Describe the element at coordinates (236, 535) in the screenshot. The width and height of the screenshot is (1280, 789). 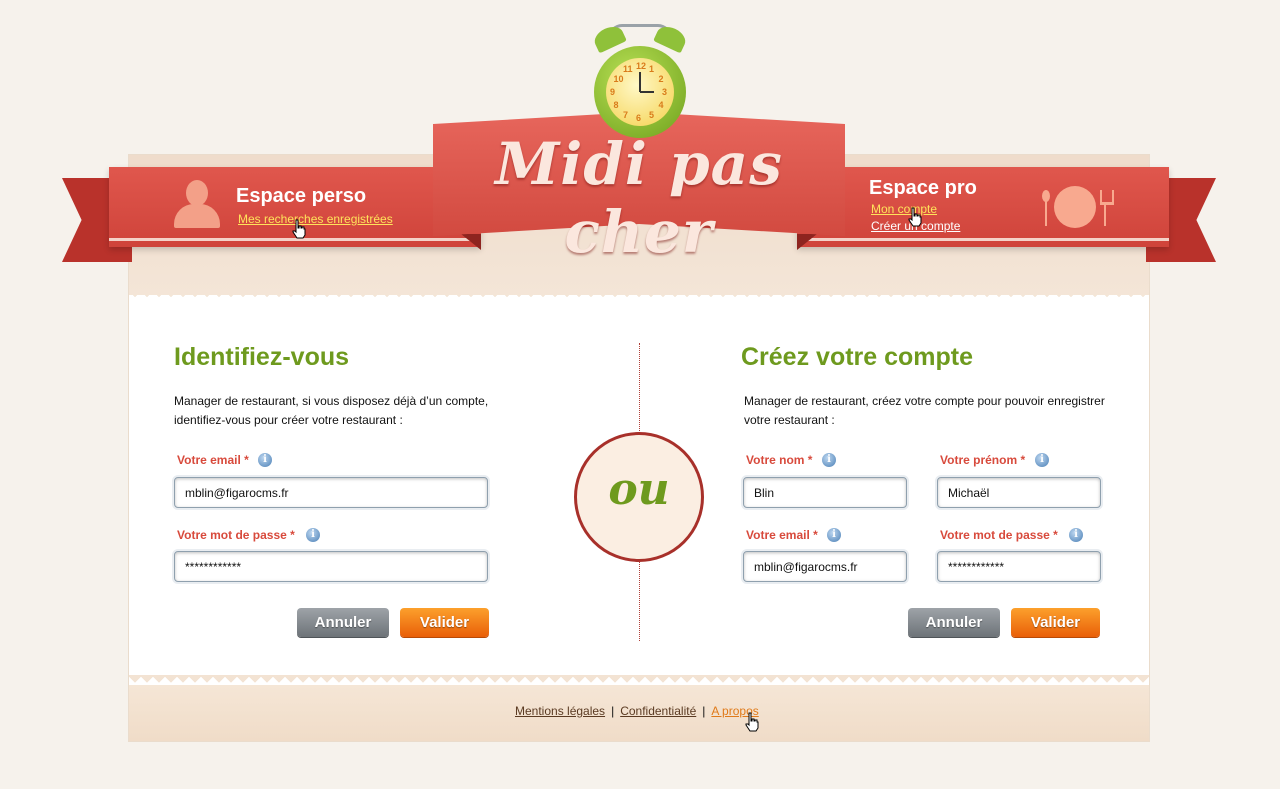
I see `login-password-label: Votre mot de passe *` at that location.